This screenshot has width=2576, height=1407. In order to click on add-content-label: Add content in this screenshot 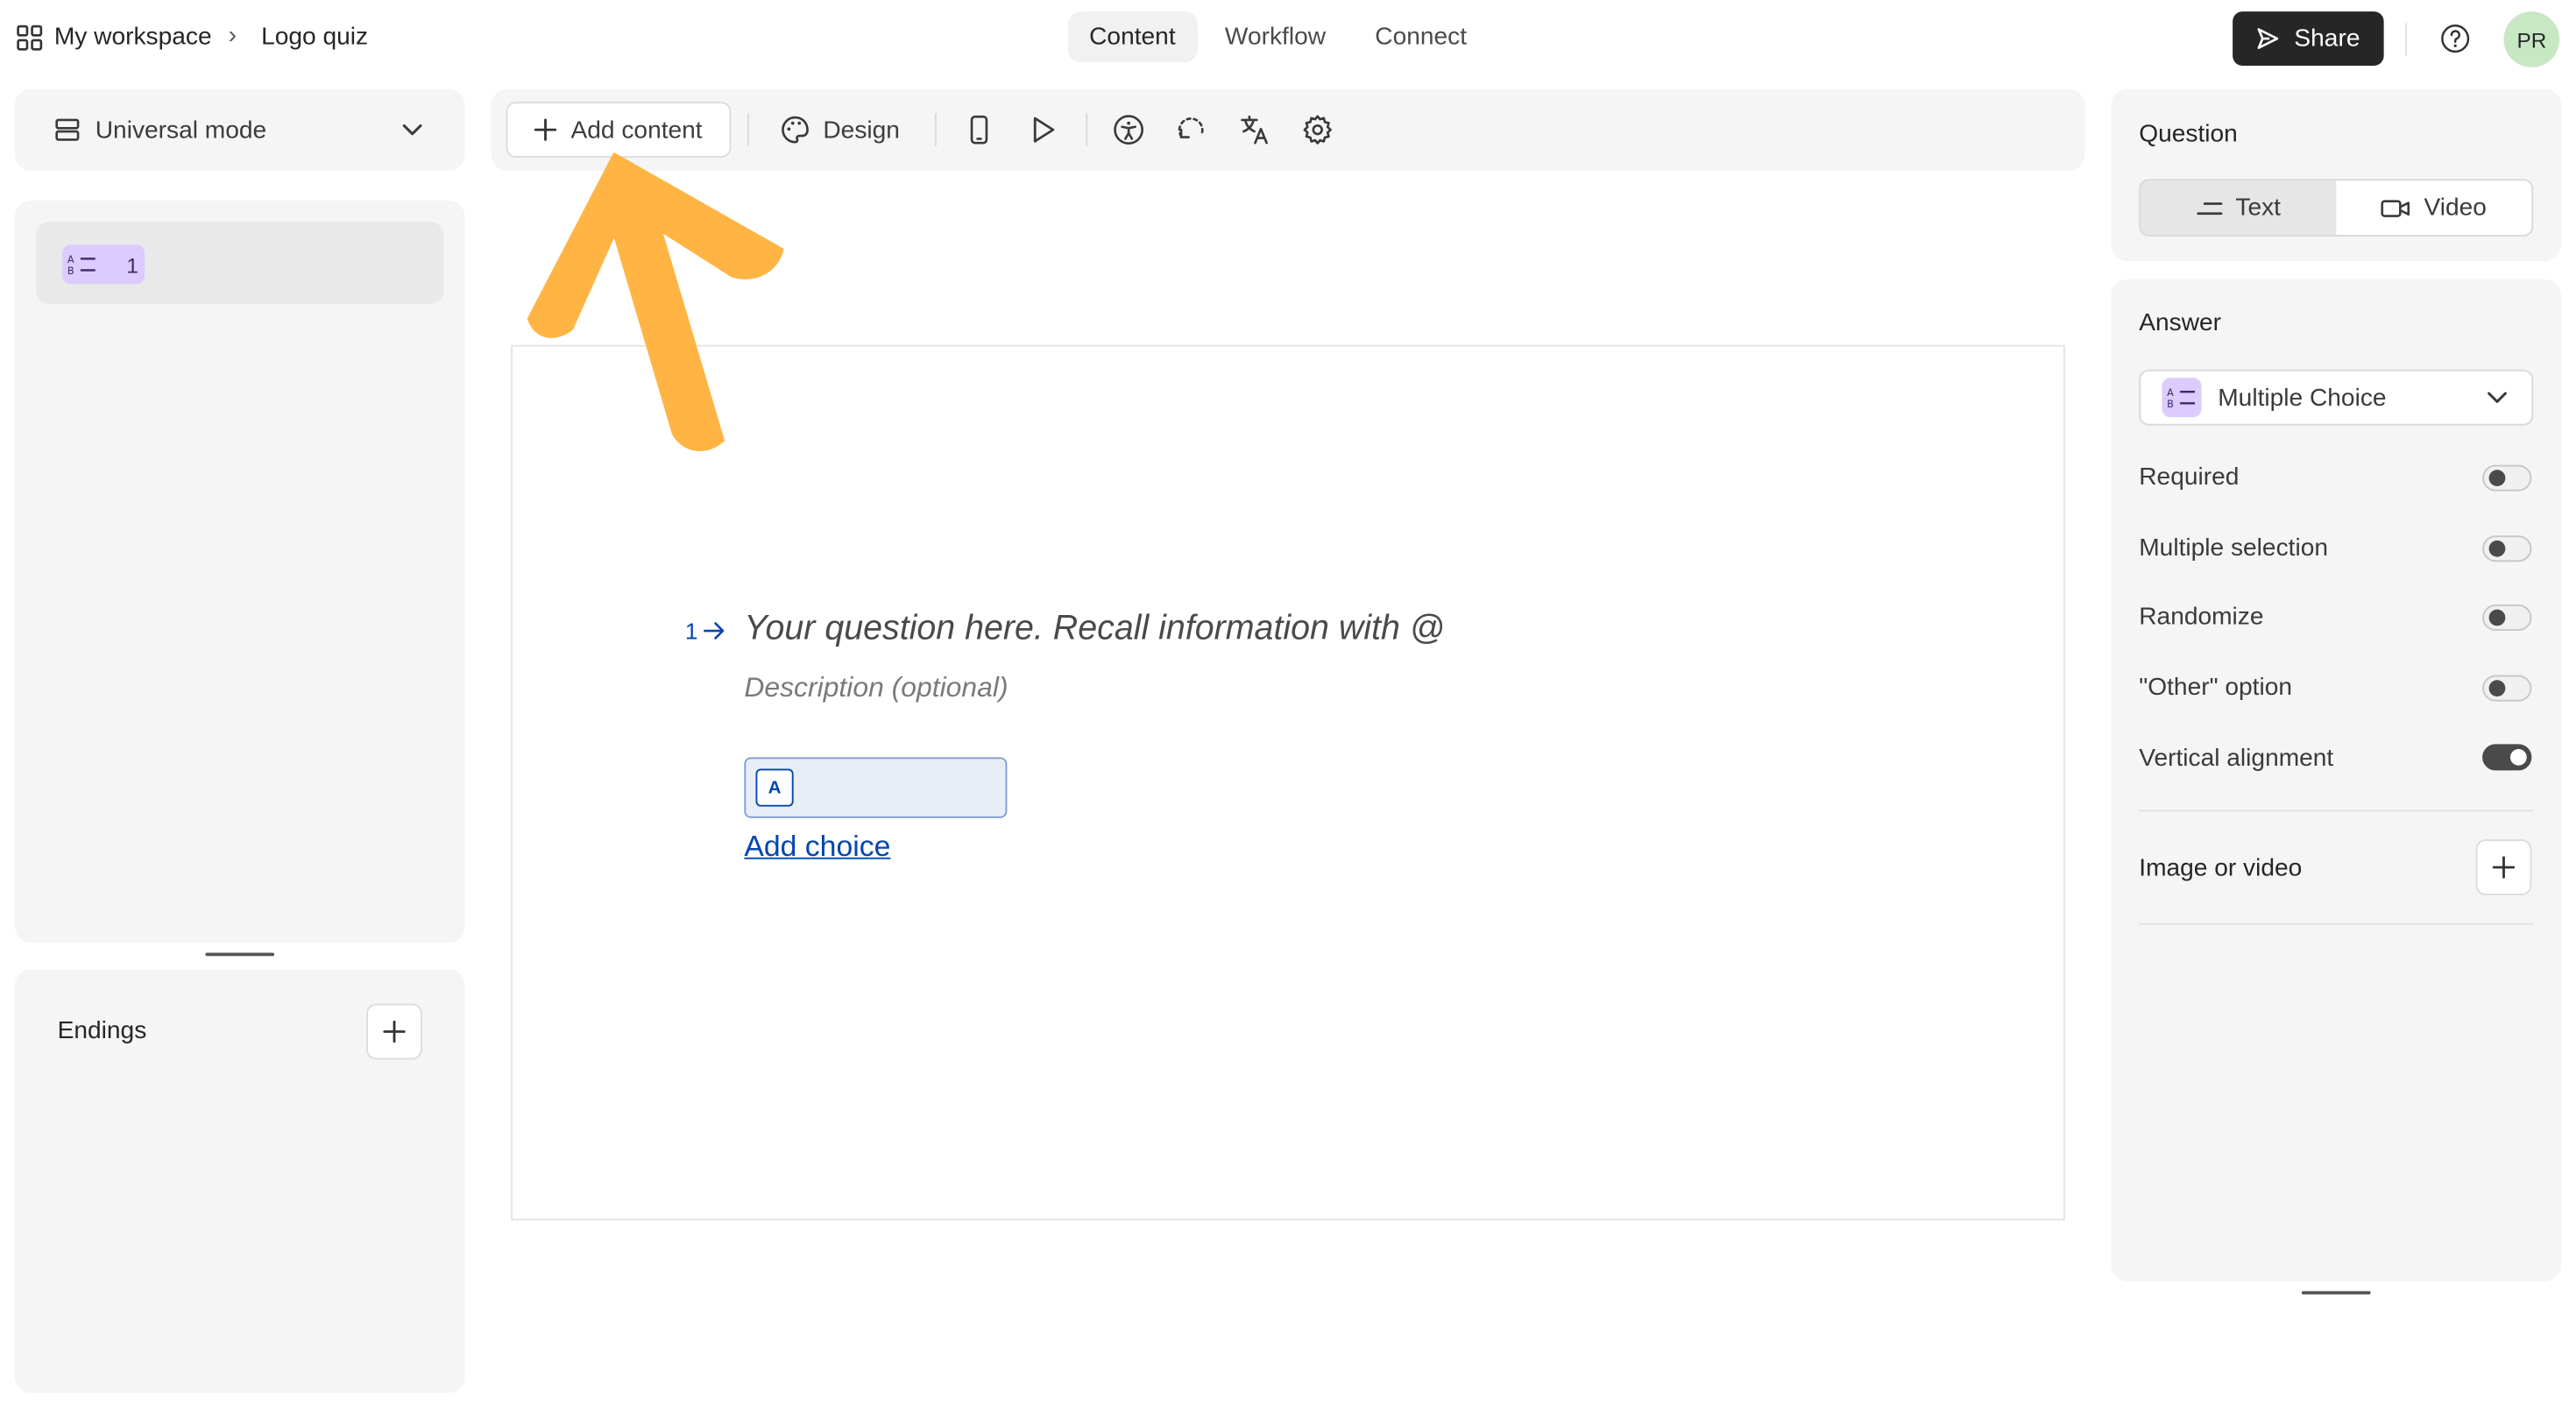, I will do `click(636, 130)`.